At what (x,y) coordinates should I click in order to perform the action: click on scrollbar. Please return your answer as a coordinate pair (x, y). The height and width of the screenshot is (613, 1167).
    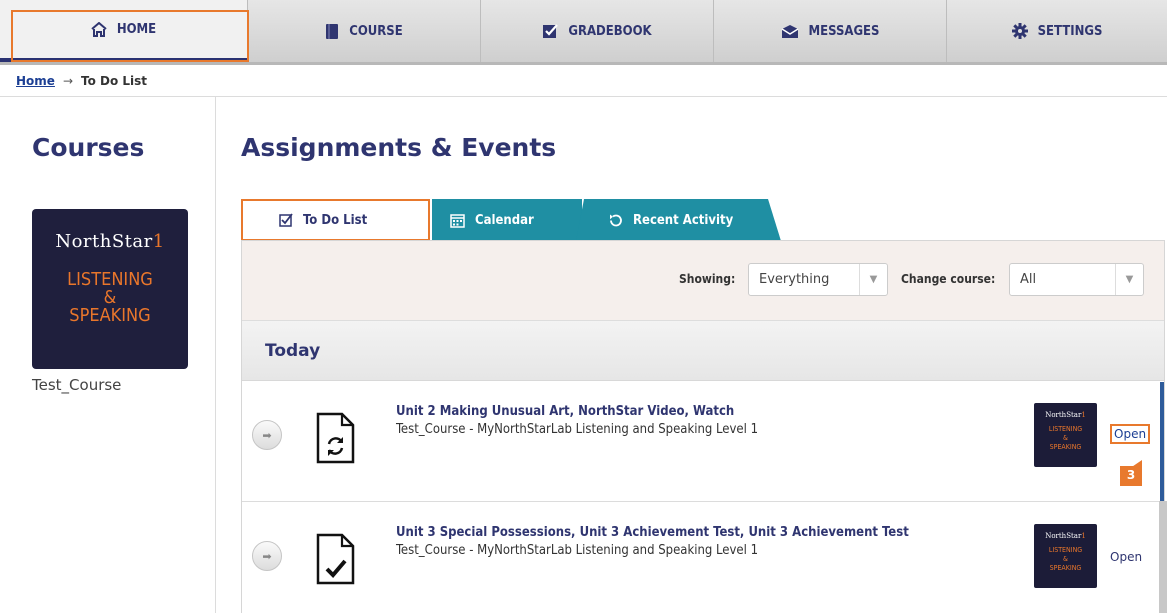
    Looking at the image, I should click on (1163, 557).